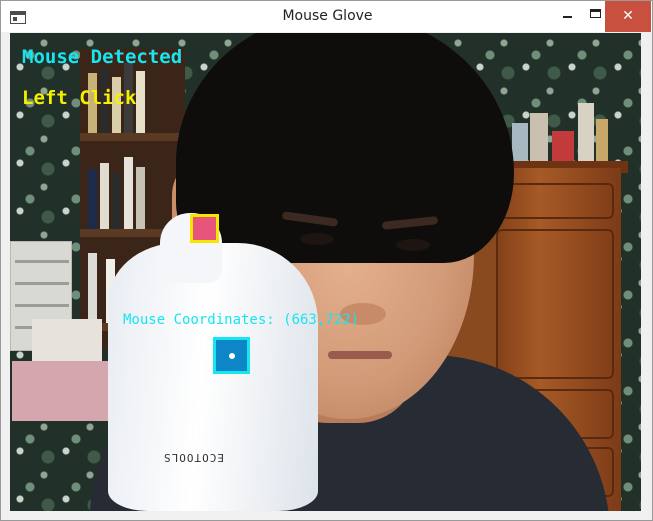  Describe the element at coordinates (79, 98) in the screenshot. I see `click-action-label: Left Click` at that location.